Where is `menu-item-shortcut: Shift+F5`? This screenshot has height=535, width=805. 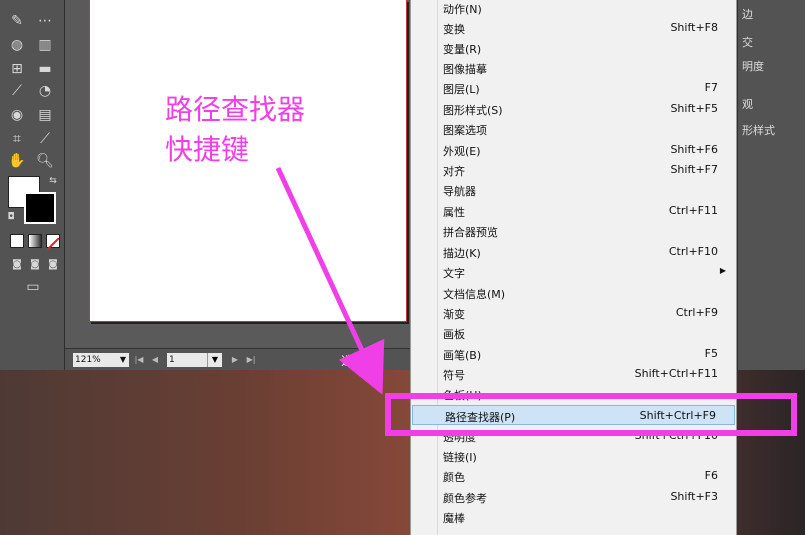
menu-item-shortcut: Shift+F5 is located at coordinates (694, 108).